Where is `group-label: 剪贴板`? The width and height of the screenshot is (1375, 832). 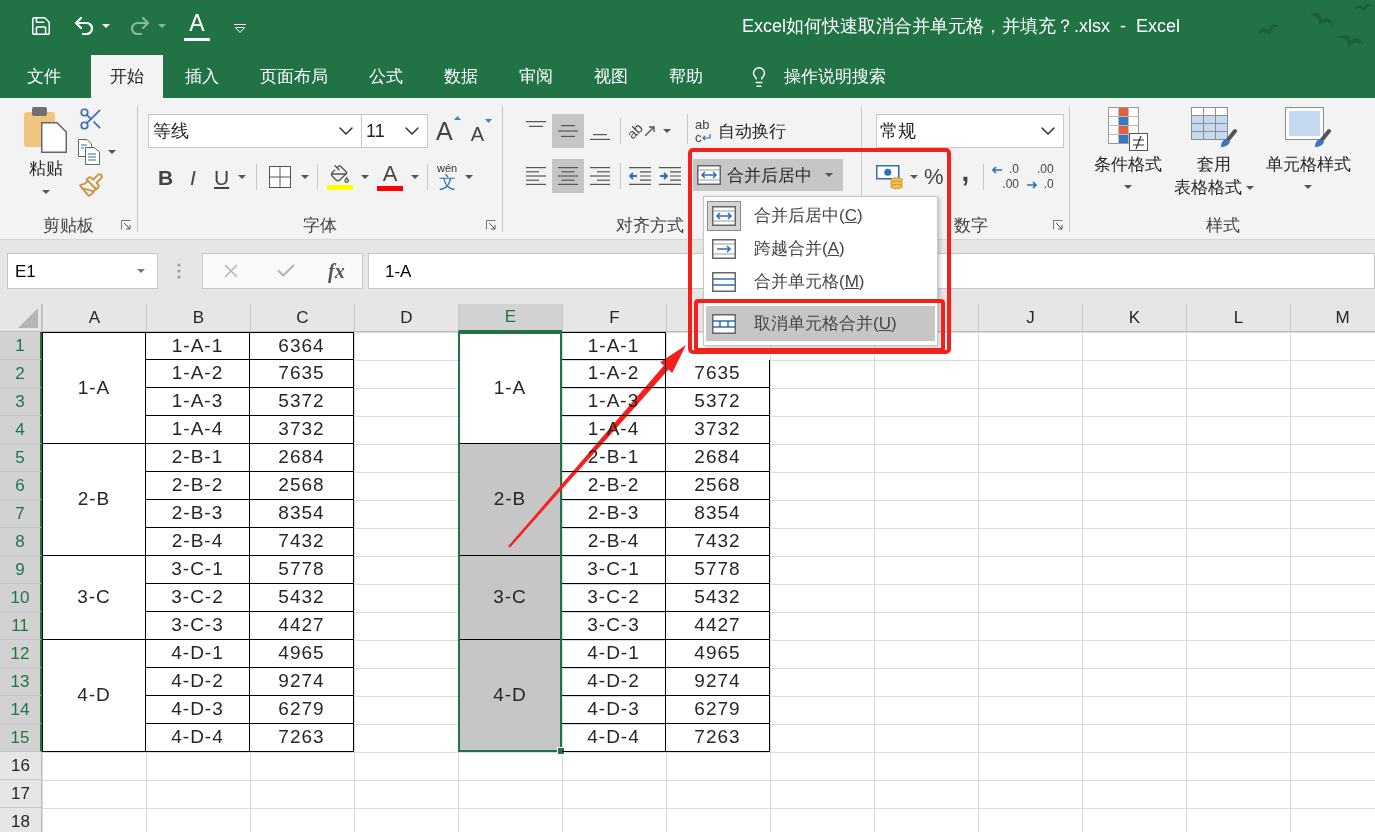 group-label: 剪贴板 is located at coordinates (68, 225).